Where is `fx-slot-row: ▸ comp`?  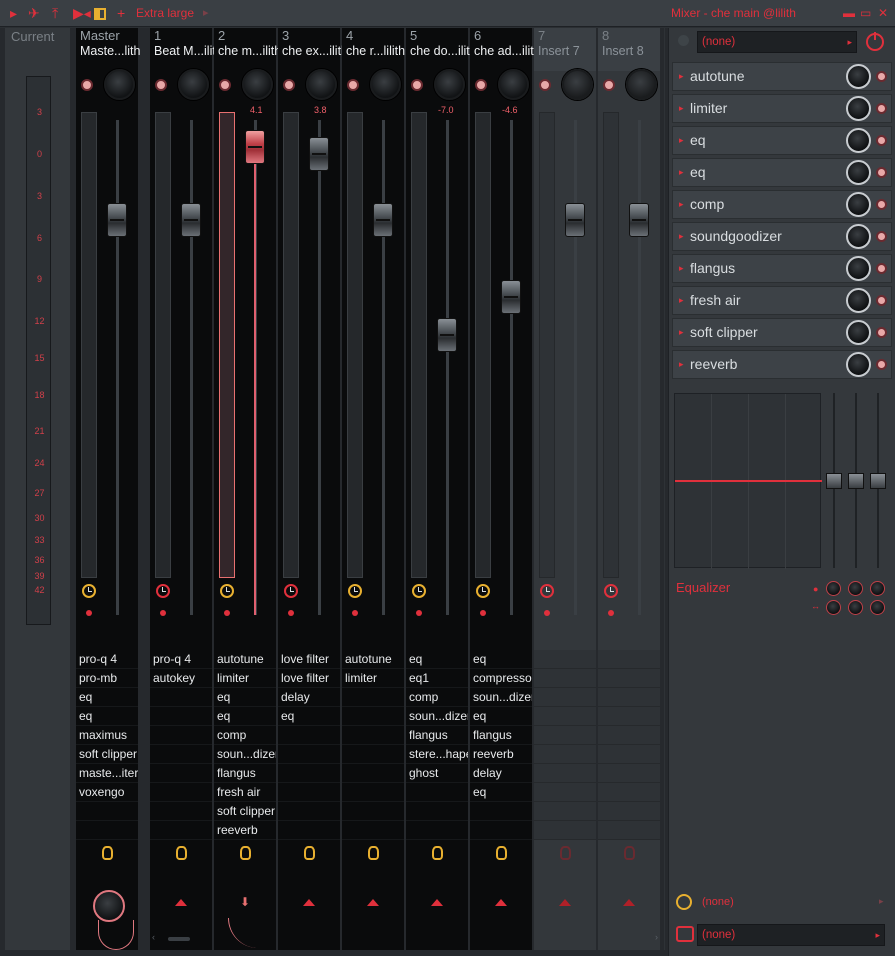 fx-slot-row: ▸ comp is located at coordinates (782, 204).